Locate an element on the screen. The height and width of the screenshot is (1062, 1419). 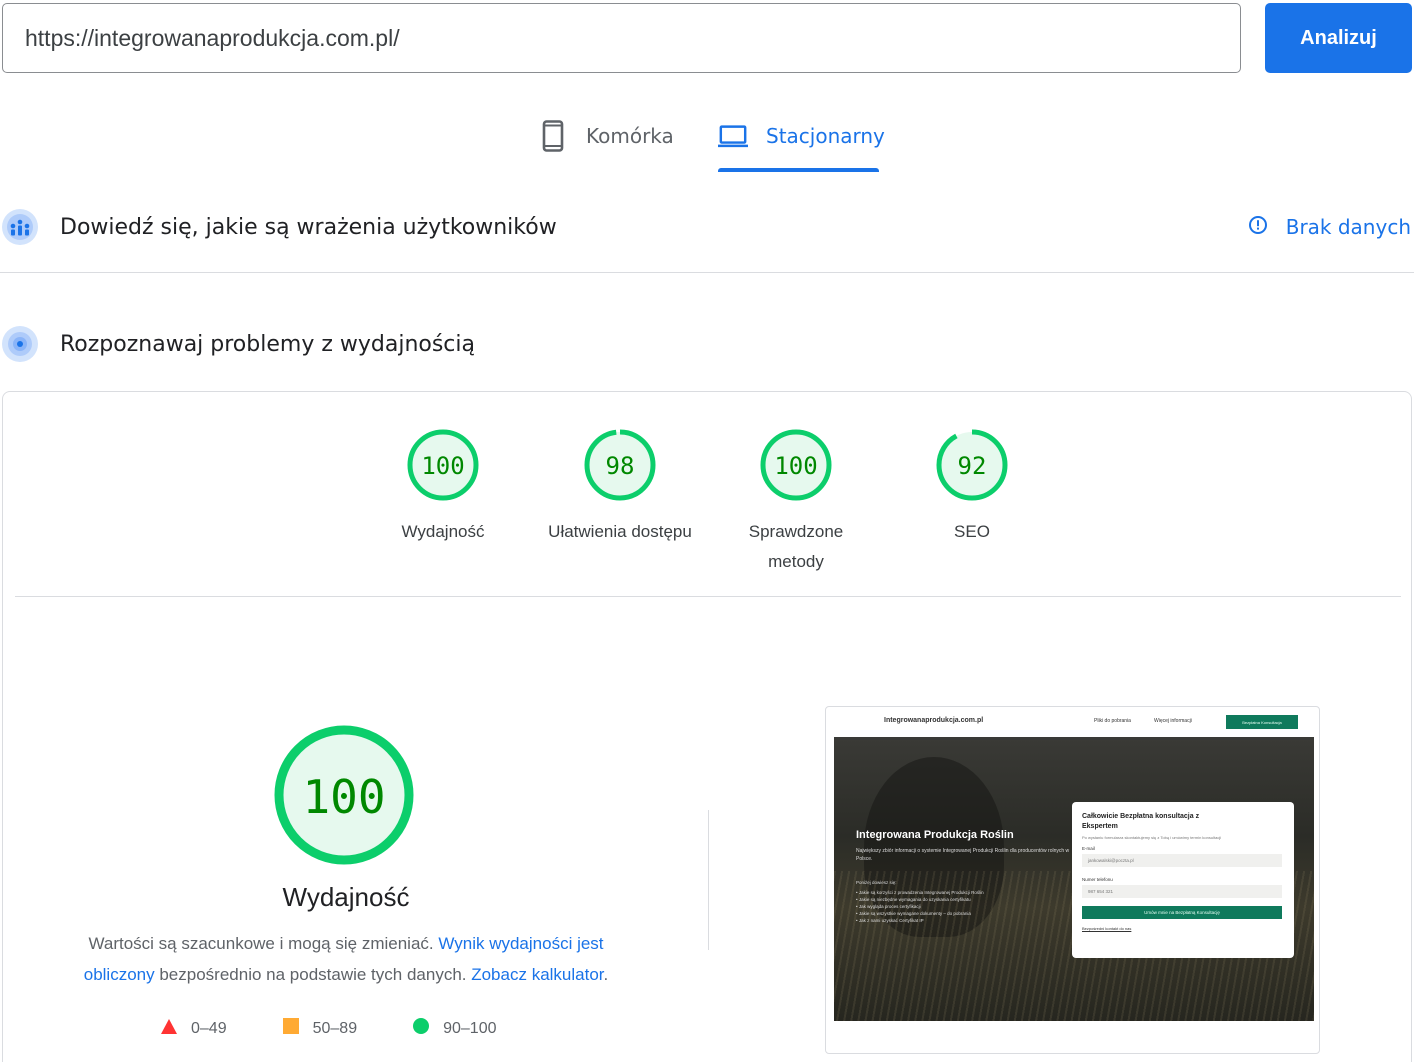
crux-people-icon is located at coordinates (20, 227).